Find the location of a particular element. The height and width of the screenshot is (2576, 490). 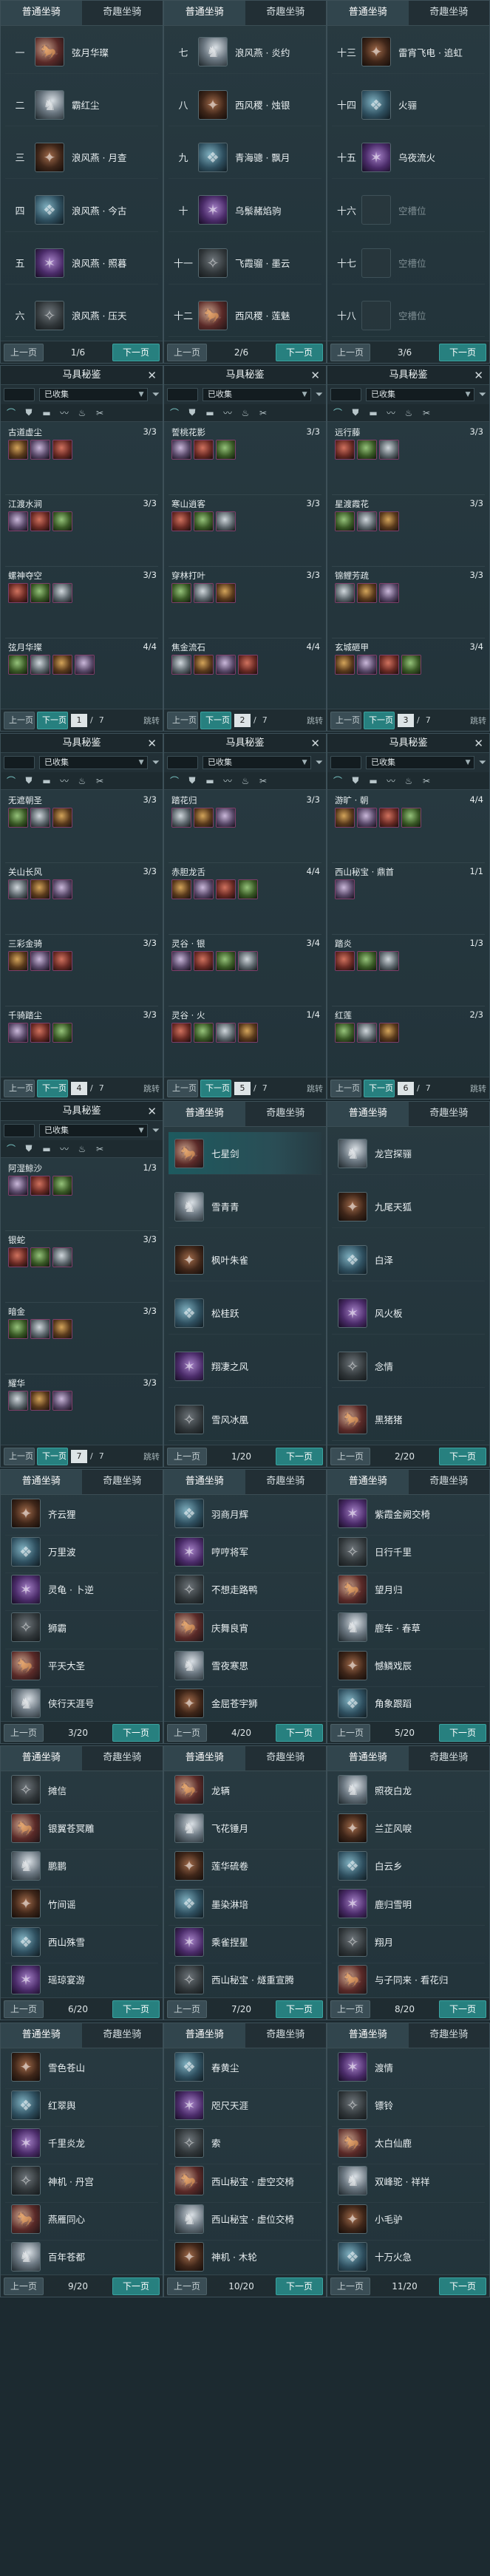

tack-set-group: 千骑踏尘 3/3 is located at coordinates (81, 1042).